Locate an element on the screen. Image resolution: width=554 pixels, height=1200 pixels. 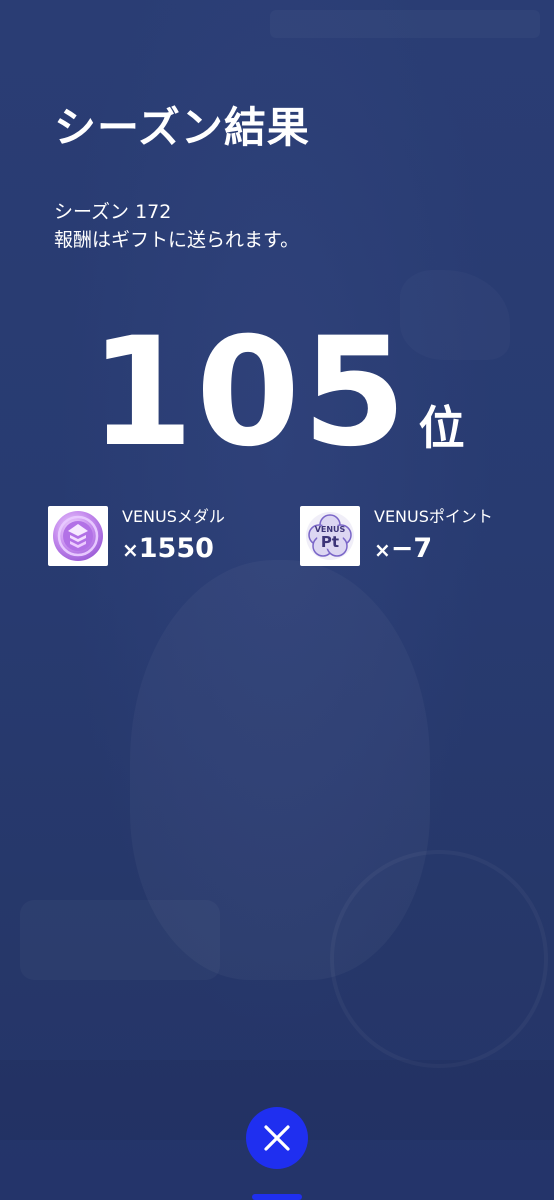
reward-venus-medal: VENUSメダル ×1550 is located at coordinates (136, 537).